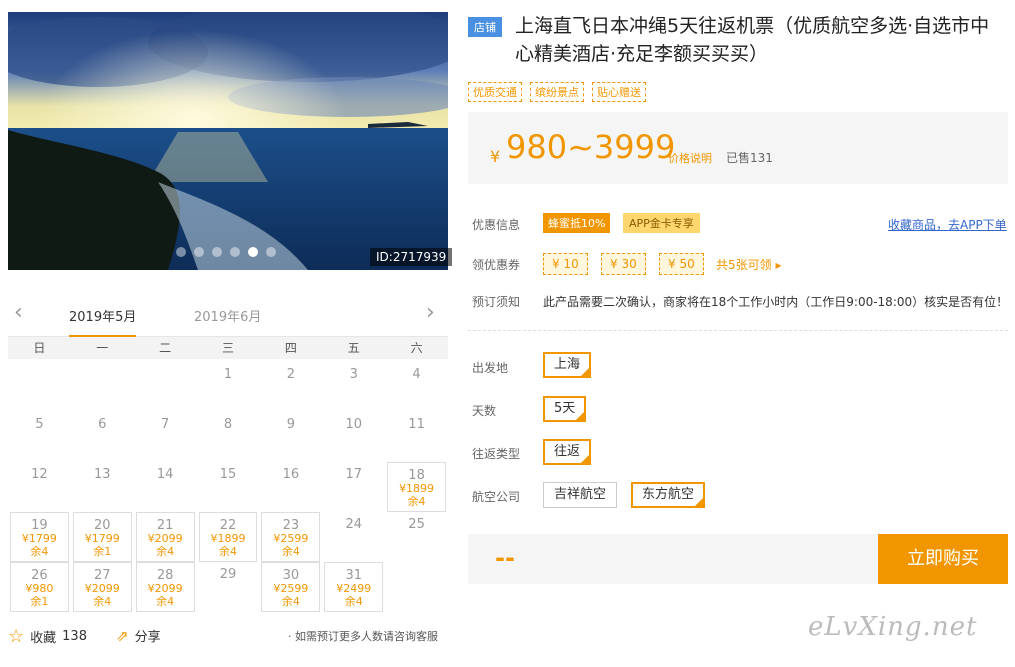 The image size is (1015, 667). I want to click on calendar-day: 2, so click(290, 387).